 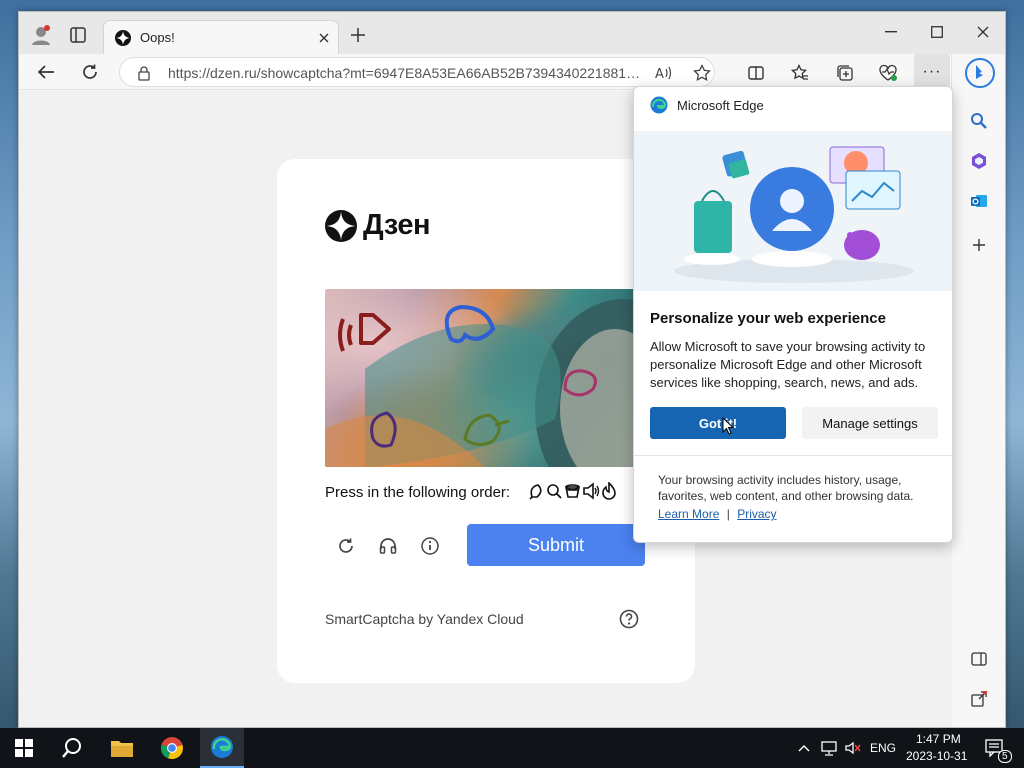 I want to click on popup-app-name: Microsoft Edge, so click(x=720, y=105).